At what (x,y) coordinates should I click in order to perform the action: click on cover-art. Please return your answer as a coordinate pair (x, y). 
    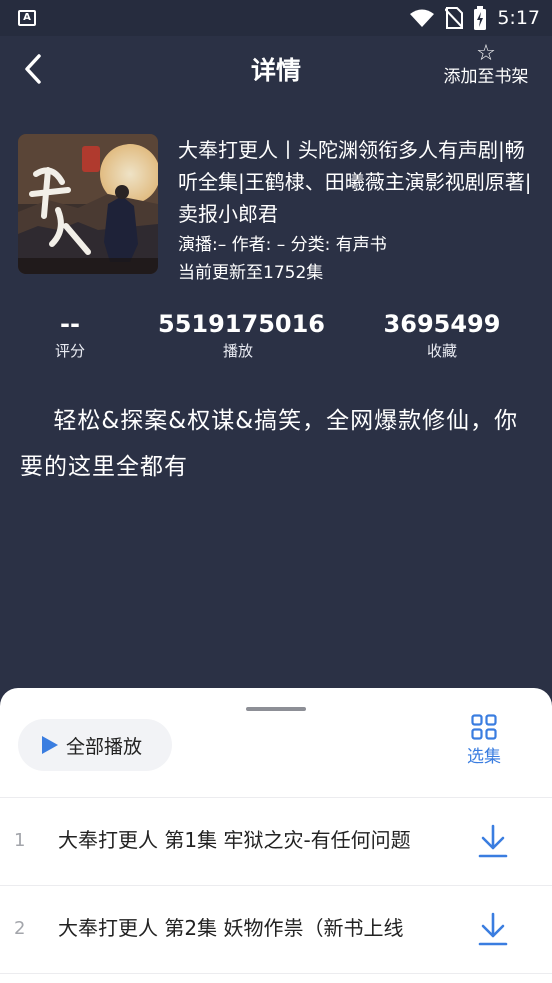
    Looking at the image, I should click on (88, 204).